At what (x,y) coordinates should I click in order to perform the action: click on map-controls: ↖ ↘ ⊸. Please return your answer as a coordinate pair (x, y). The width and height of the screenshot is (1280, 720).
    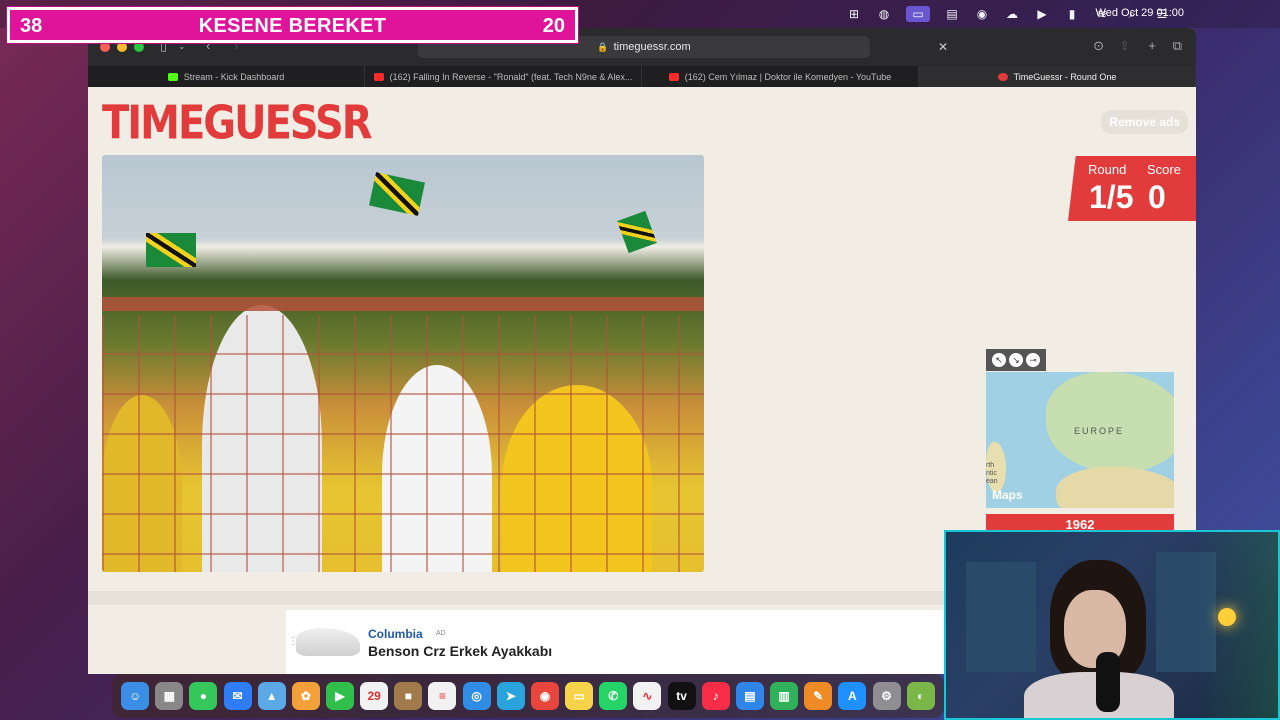
    Looking at the image, I should click on (1016, 360).